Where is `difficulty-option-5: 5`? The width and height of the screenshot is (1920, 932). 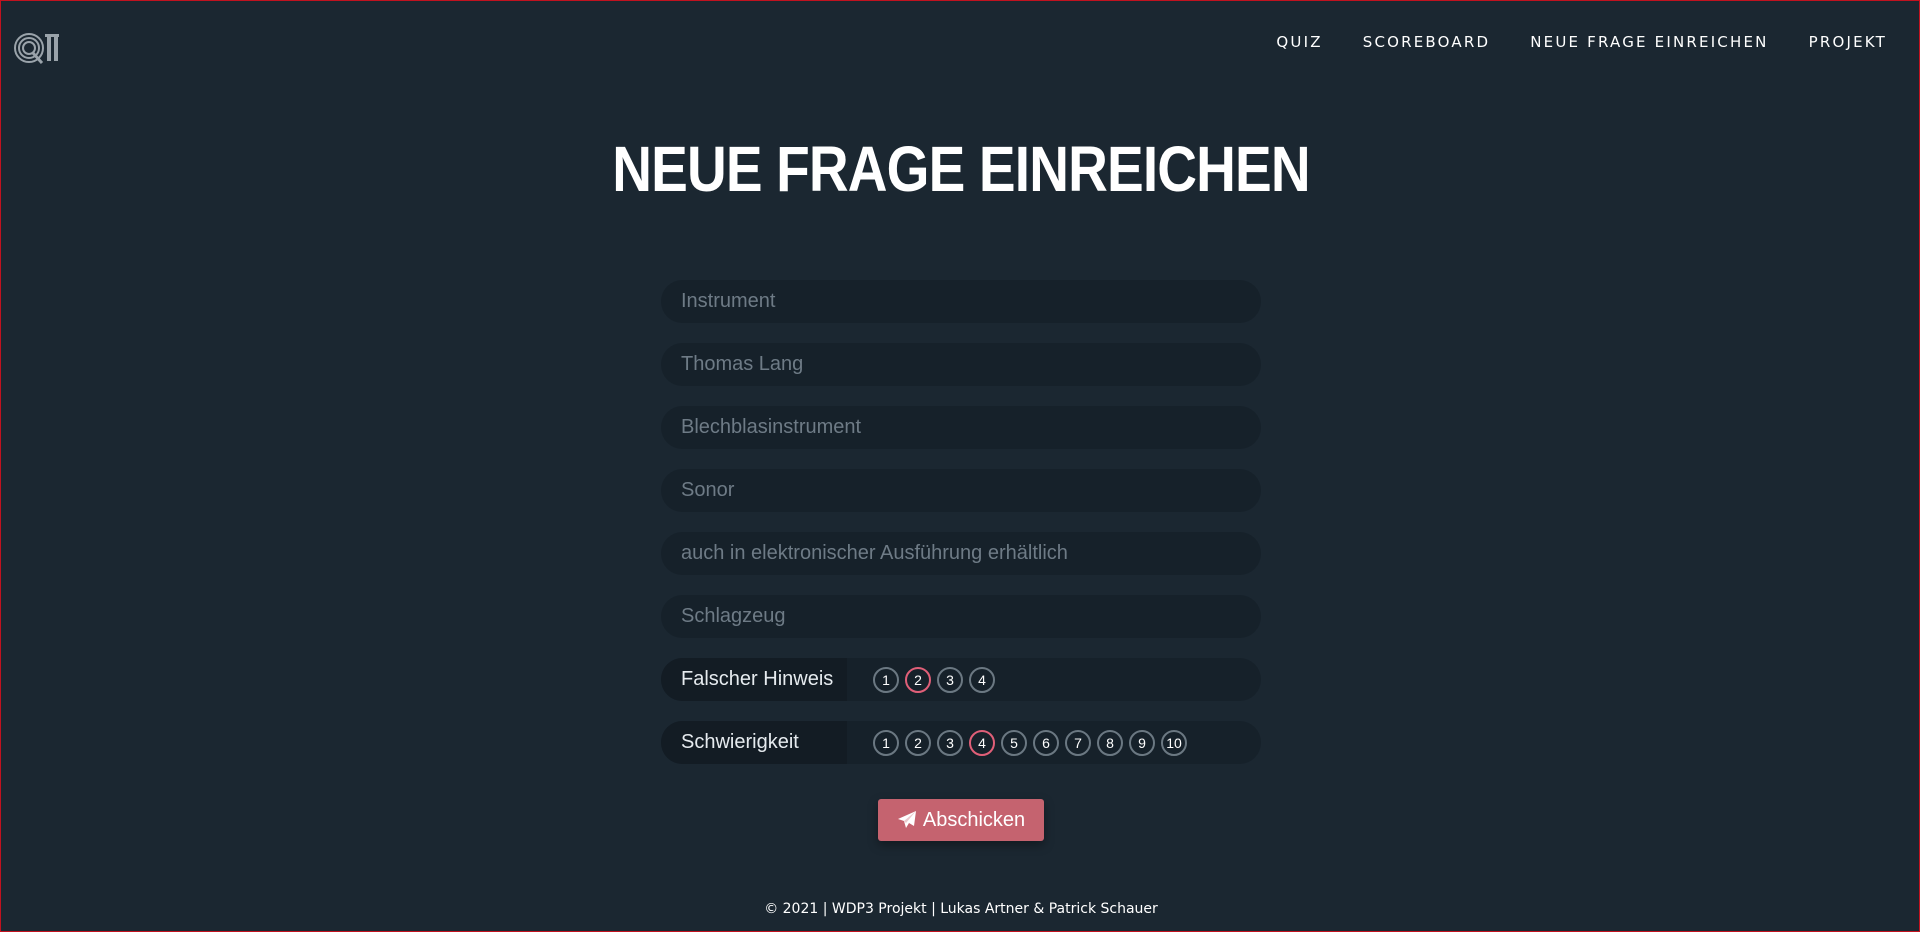
difficulty-option-5: 5 is located at coordinates (1014, 742).